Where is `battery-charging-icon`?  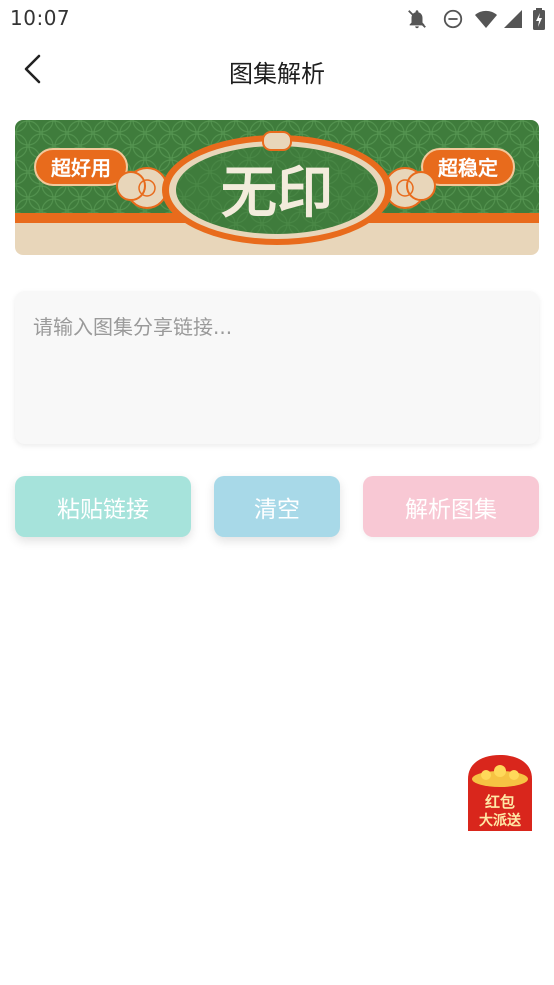 battery-charging-icon is located at coordinates (539, 19).